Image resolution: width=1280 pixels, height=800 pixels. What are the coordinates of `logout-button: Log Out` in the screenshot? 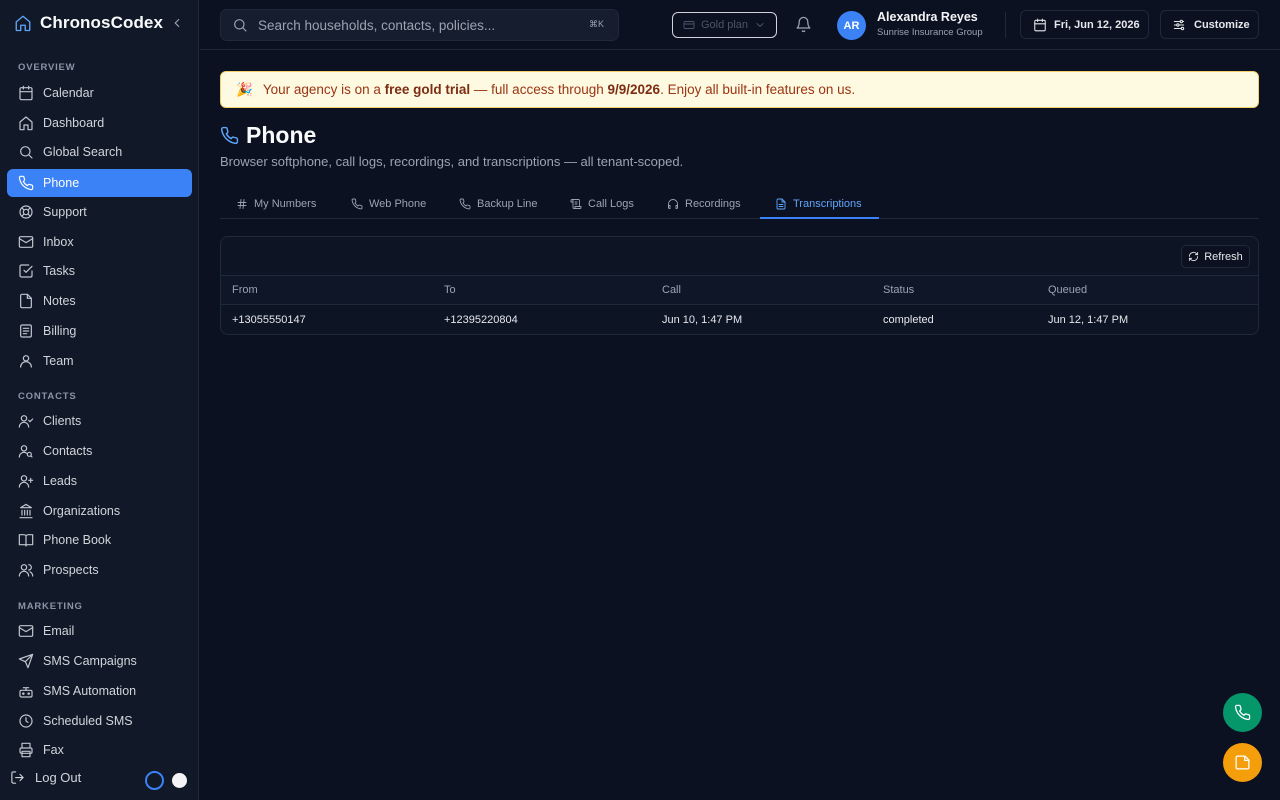 It's located at (45, 777).